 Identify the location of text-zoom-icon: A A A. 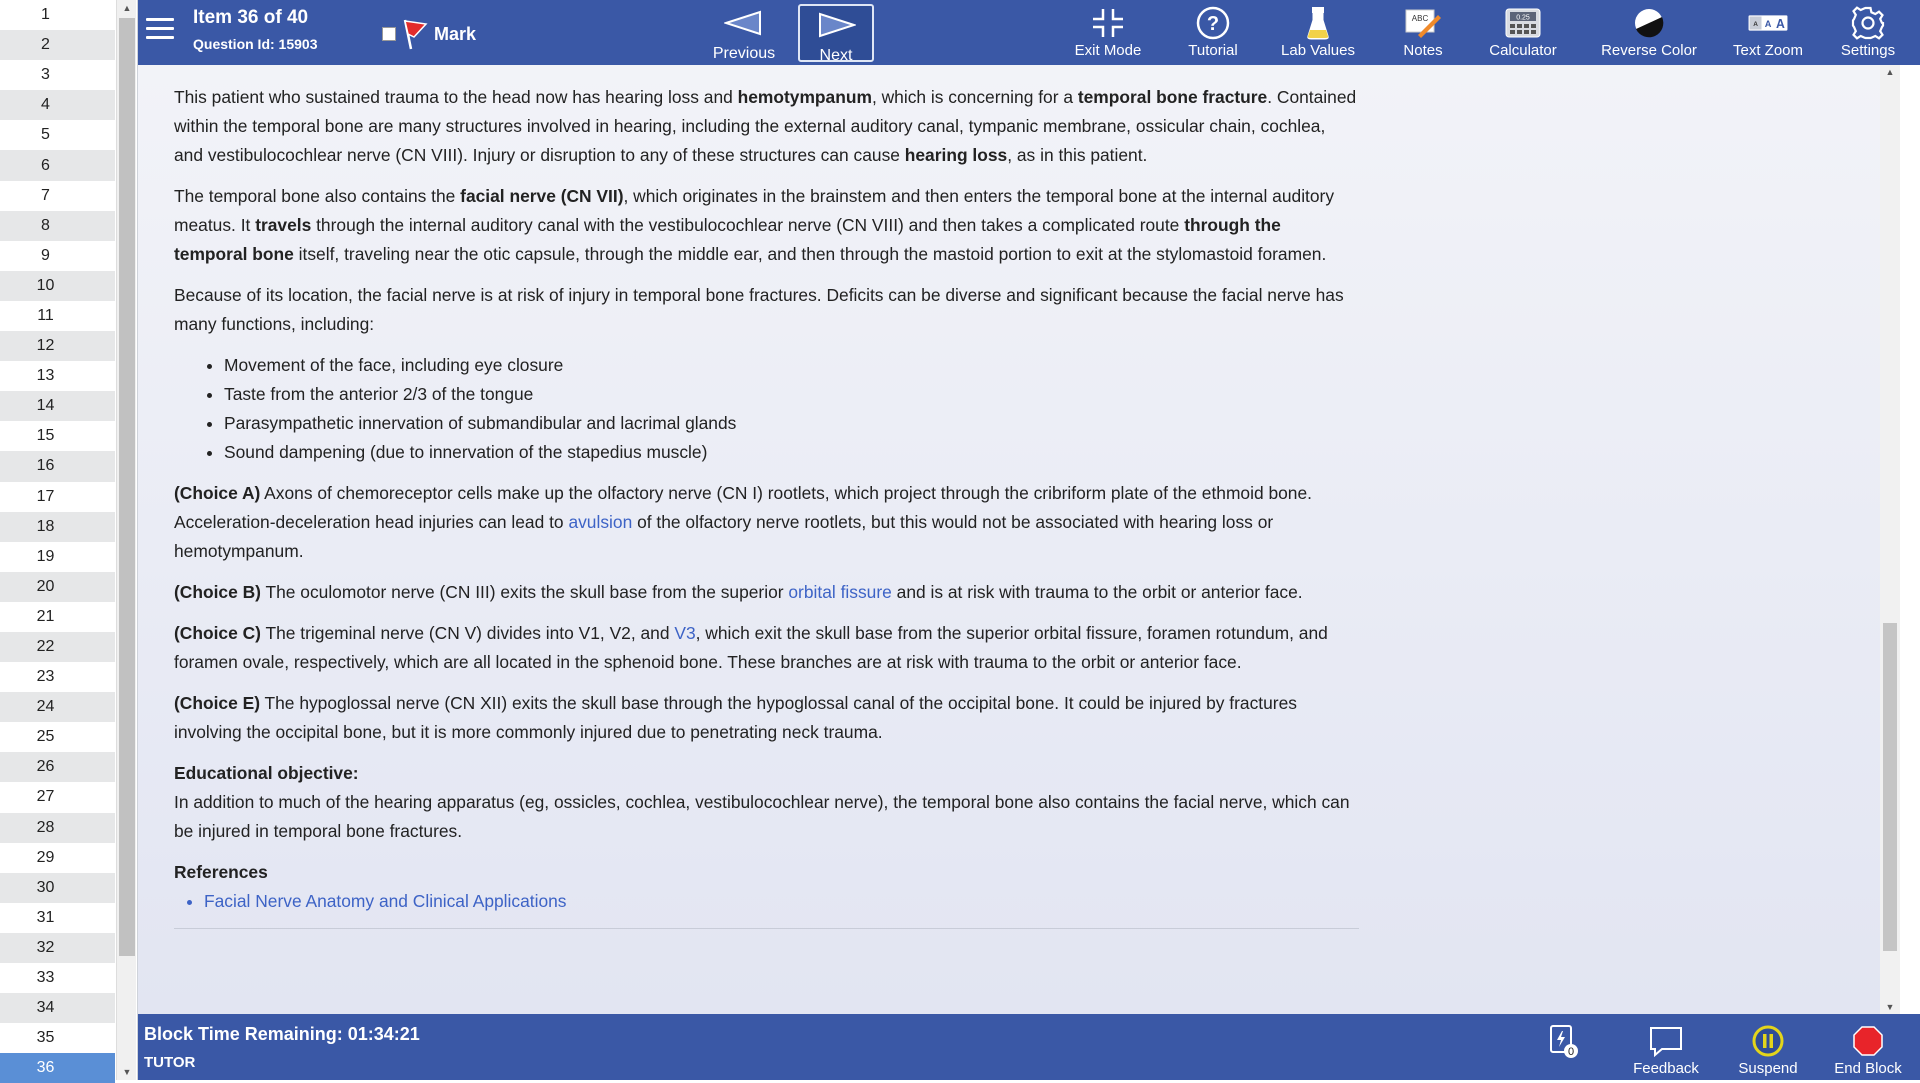
(1768, 23).